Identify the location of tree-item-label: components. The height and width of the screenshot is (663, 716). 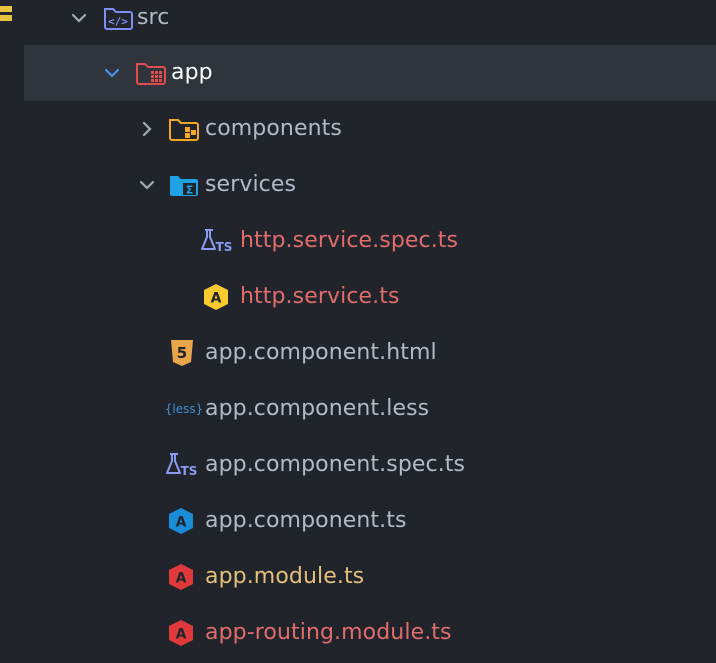
(273, 128).